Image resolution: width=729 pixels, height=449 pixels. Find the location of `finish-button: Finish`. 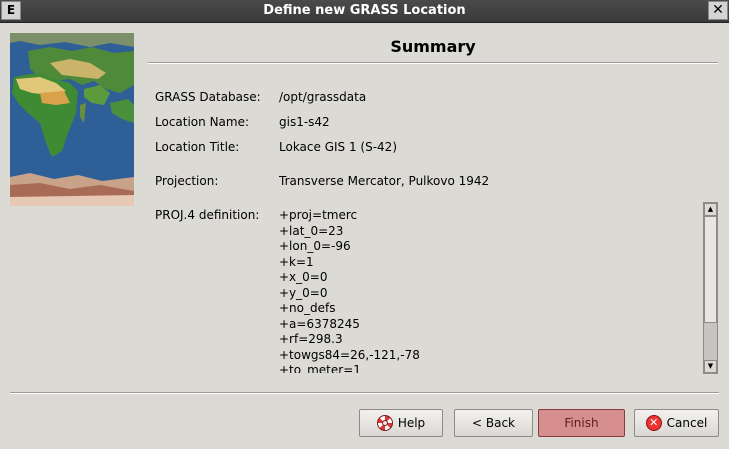

finish-button: Finish is located at coordinates (581, 423).